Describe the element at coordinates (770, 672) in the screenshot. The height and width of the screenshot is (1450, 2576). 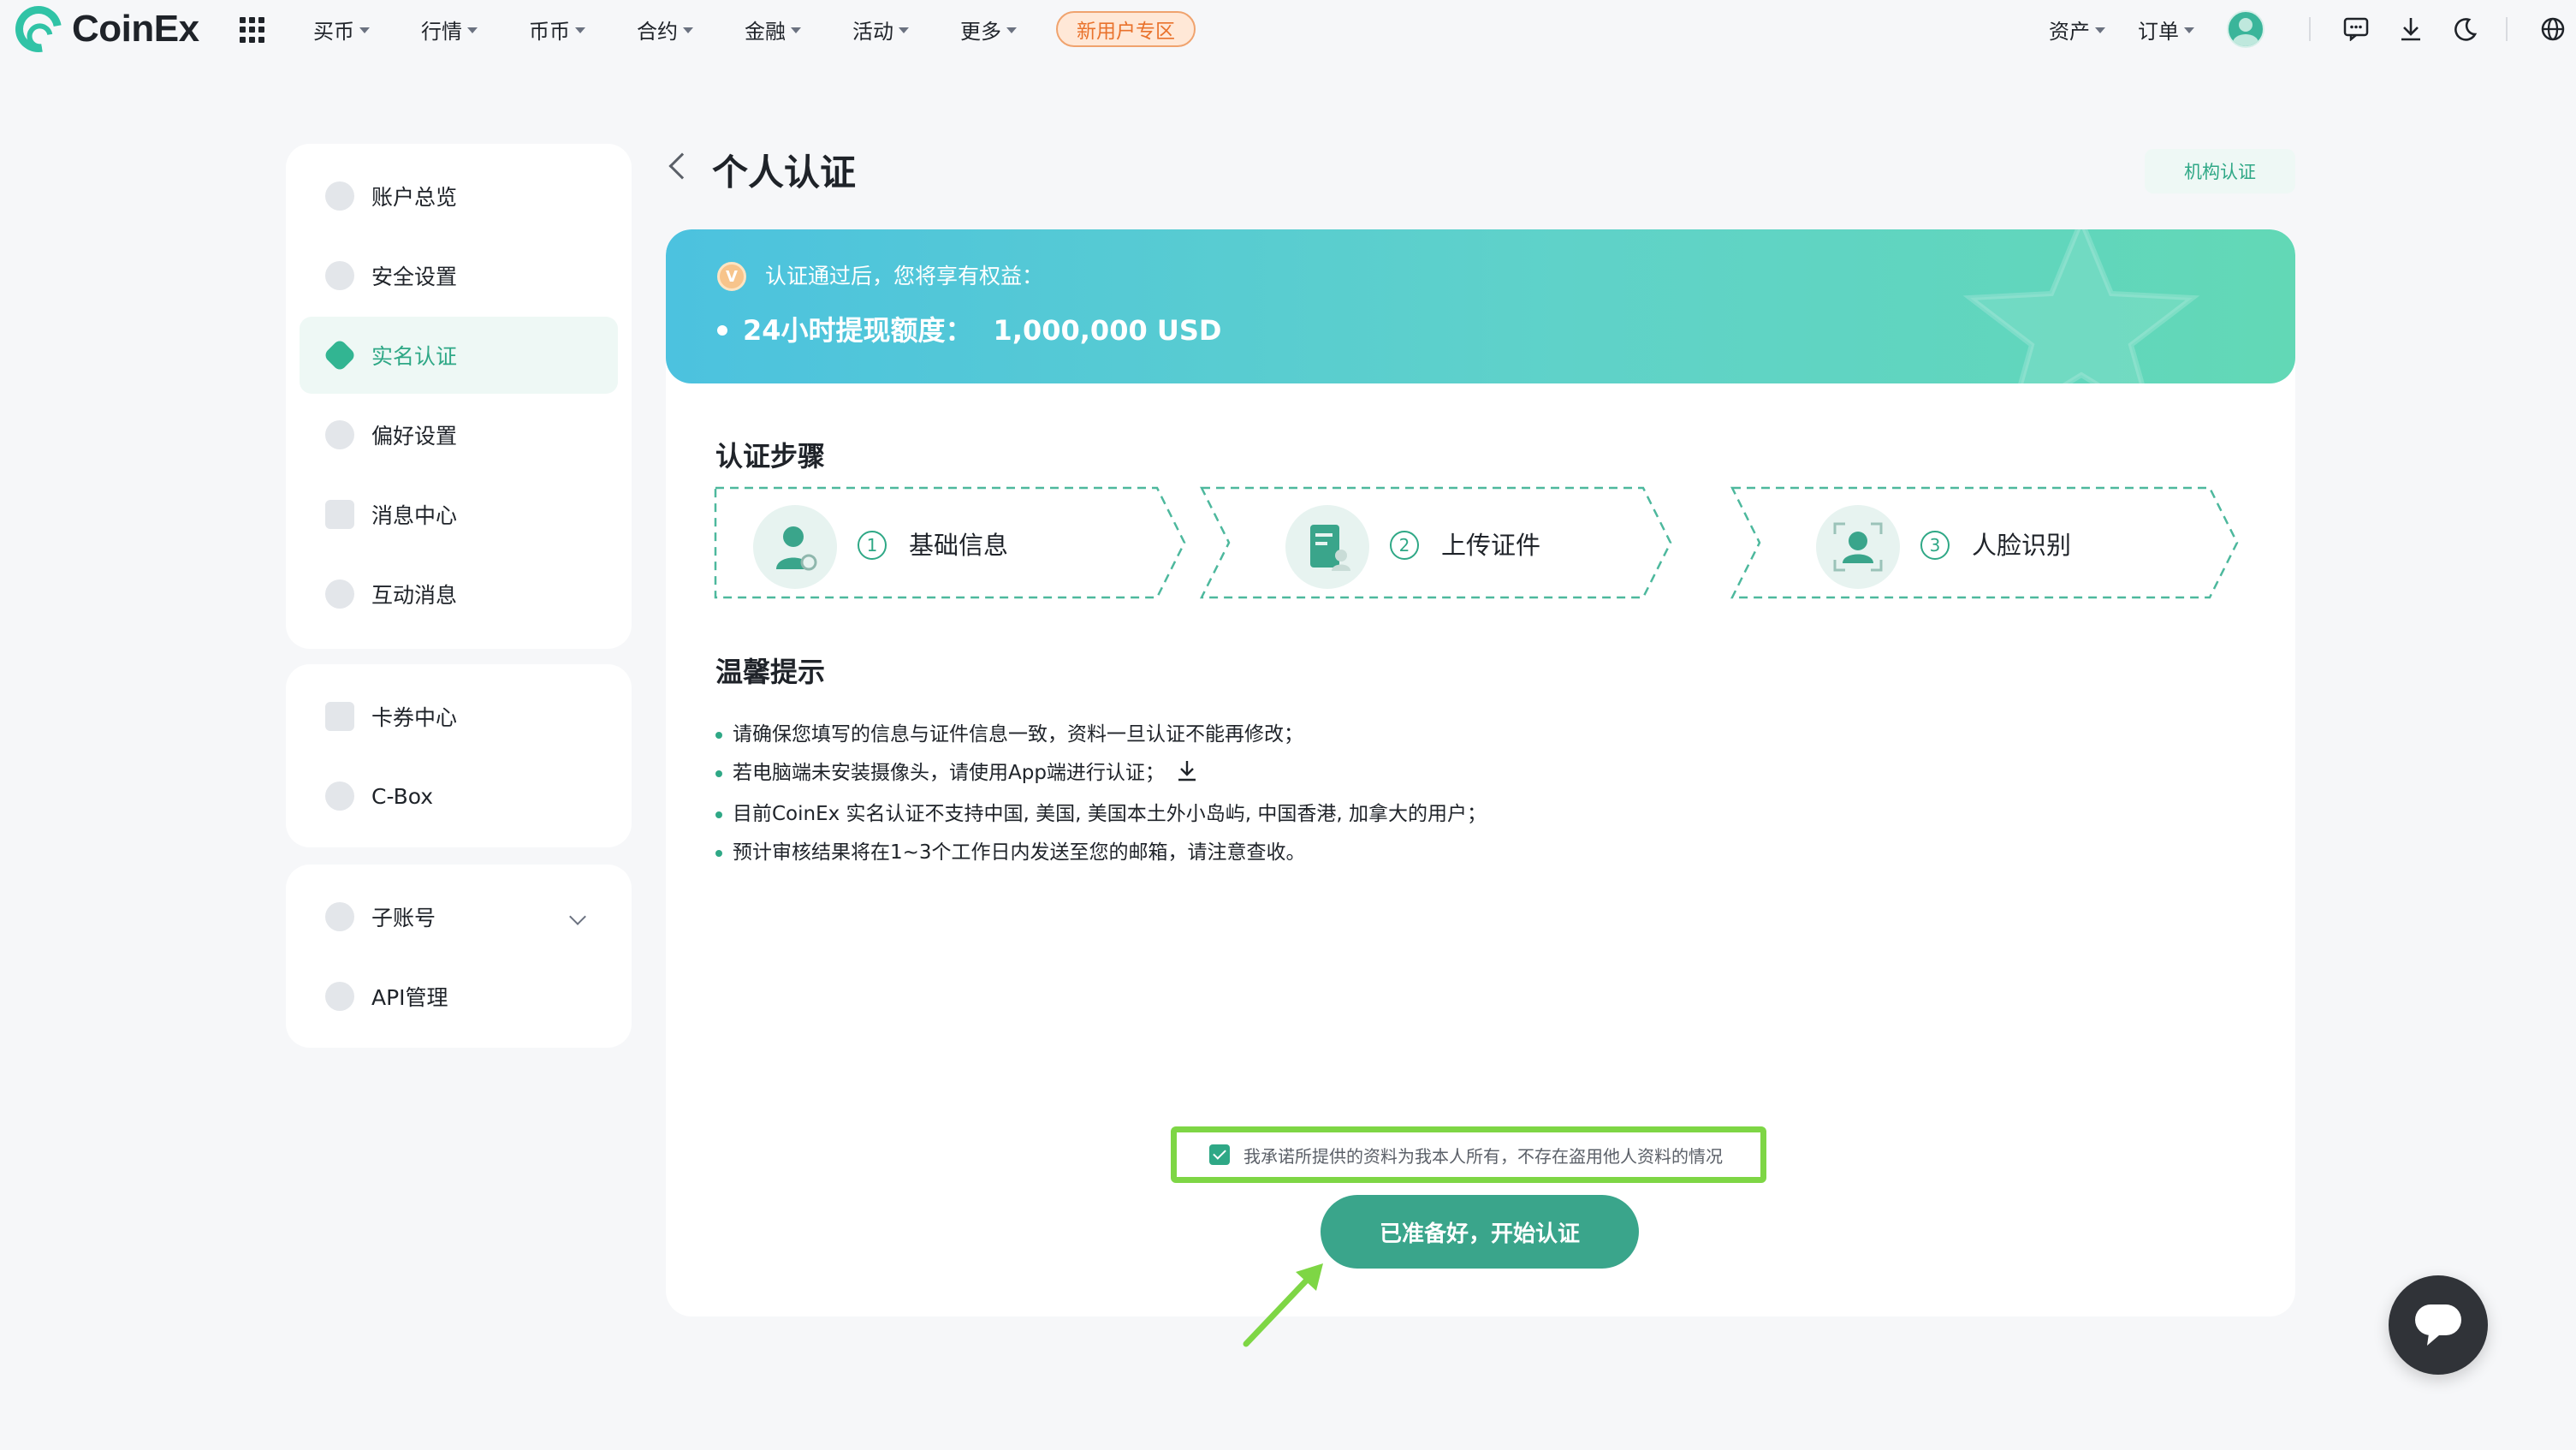
I see `tips-section-title: 温馨提示` at that location.